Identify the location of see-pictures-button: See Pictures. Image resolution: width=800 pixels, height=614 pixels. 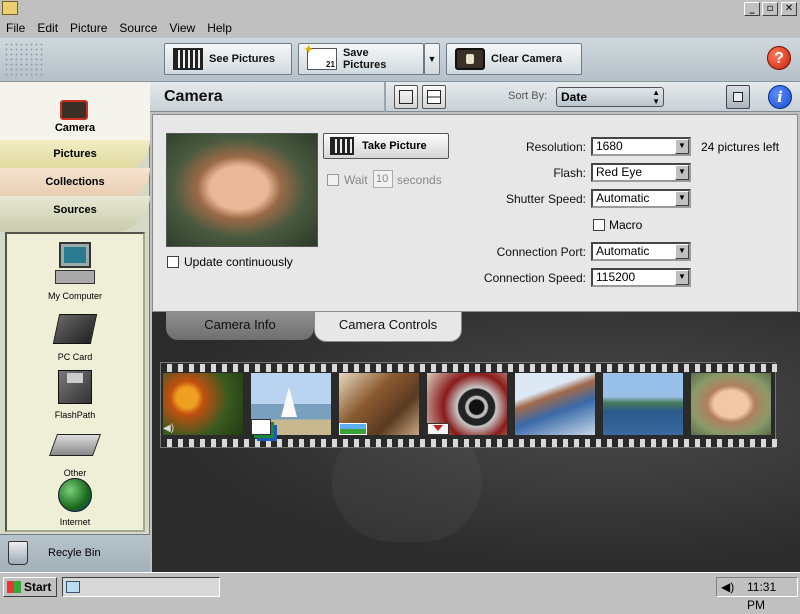
(228, 59).